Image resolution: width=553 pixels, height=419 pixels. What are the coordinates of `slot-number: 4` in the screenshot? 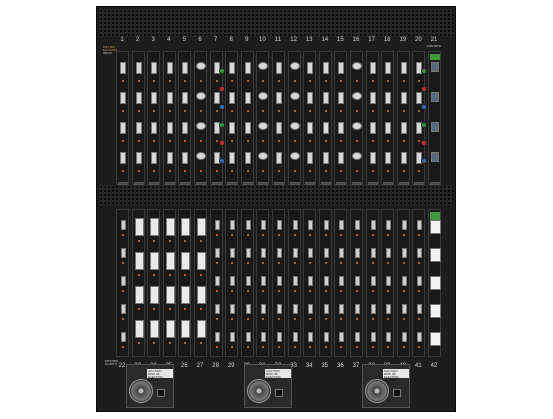 It's located at (169, 40).